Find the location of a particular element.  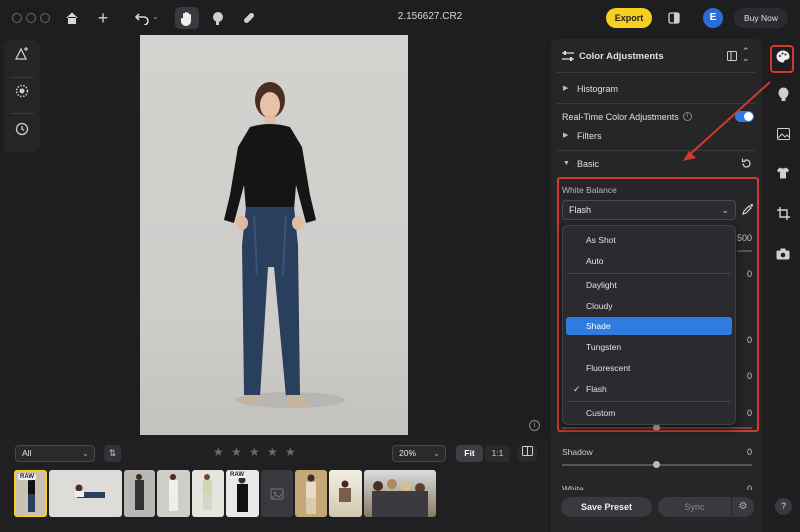

save-preset-button: Save Preset is located at coordinates (606, 507).